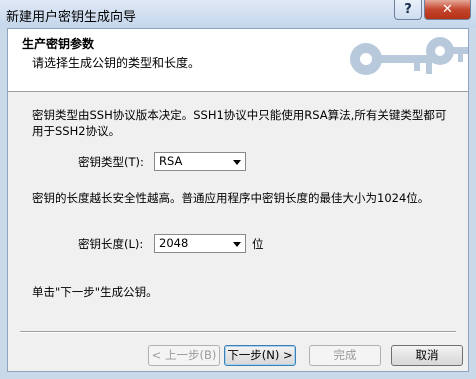  Describe the element at coordinates (238, 14) in the screenshot. I see `title-bar: 新建用户密钥生成向导 ? ✕` at that location.